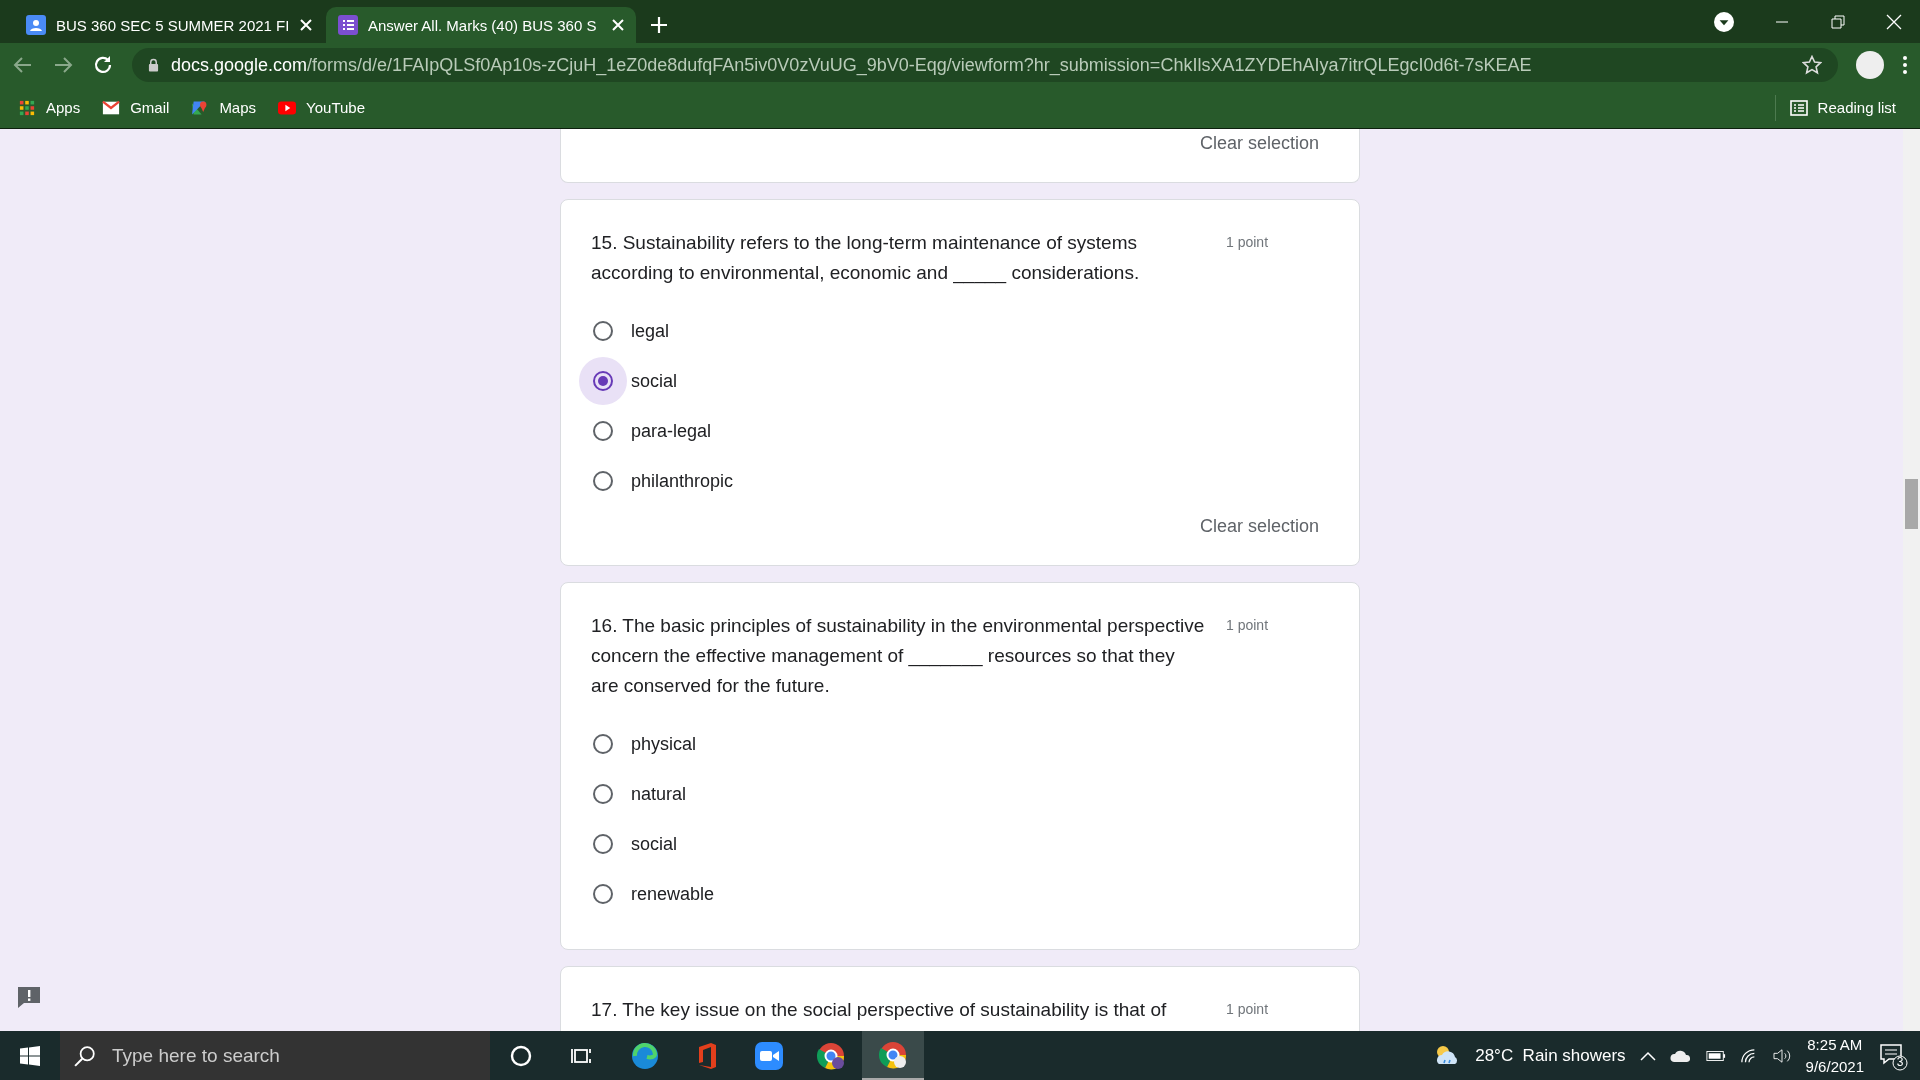 The image size is (1920, 1080). I want to click on menu-icon, so click(1905, 65).